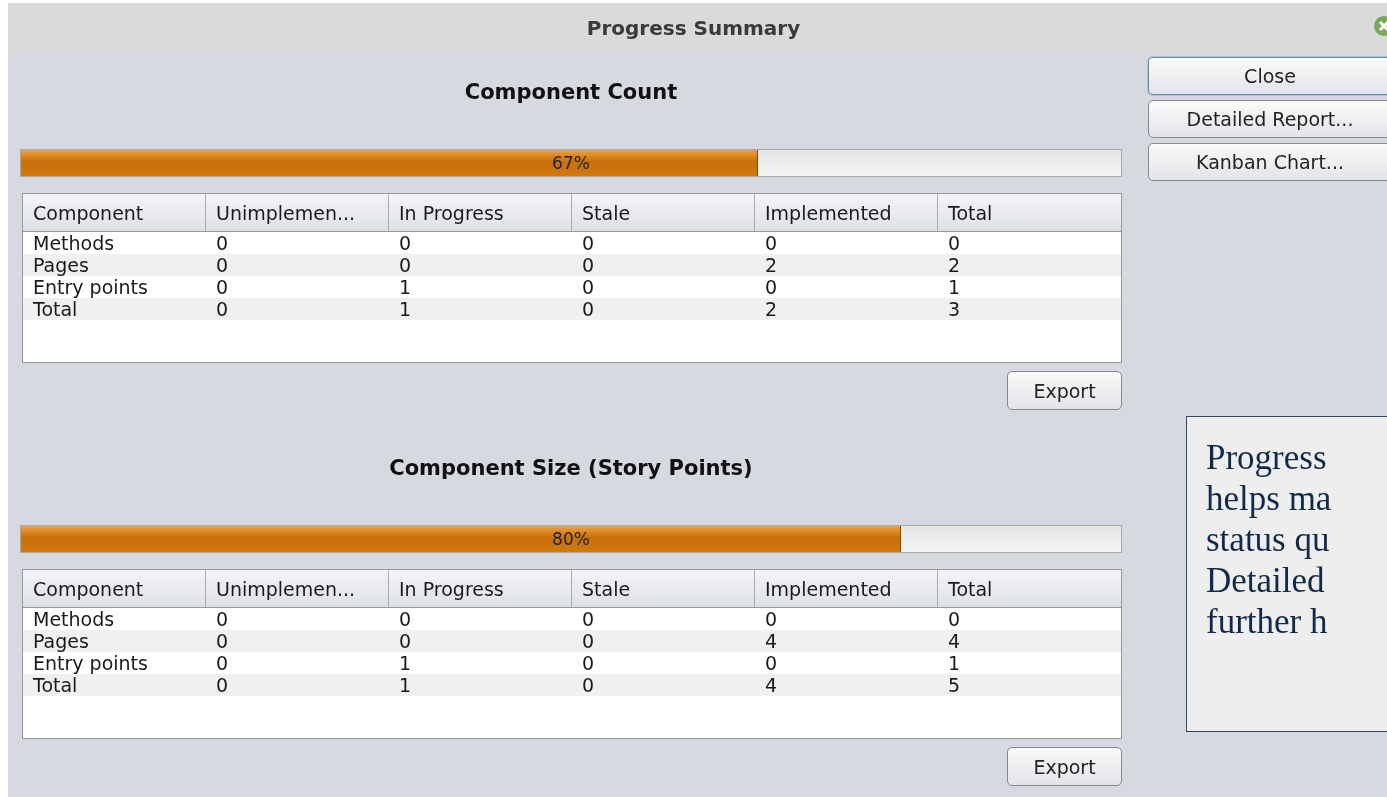 The width and height of the screenshot is (1387, 797). Describe the element at coordinates (571, 163) in the screenshot. I see `progress-label: 67%` at that location.